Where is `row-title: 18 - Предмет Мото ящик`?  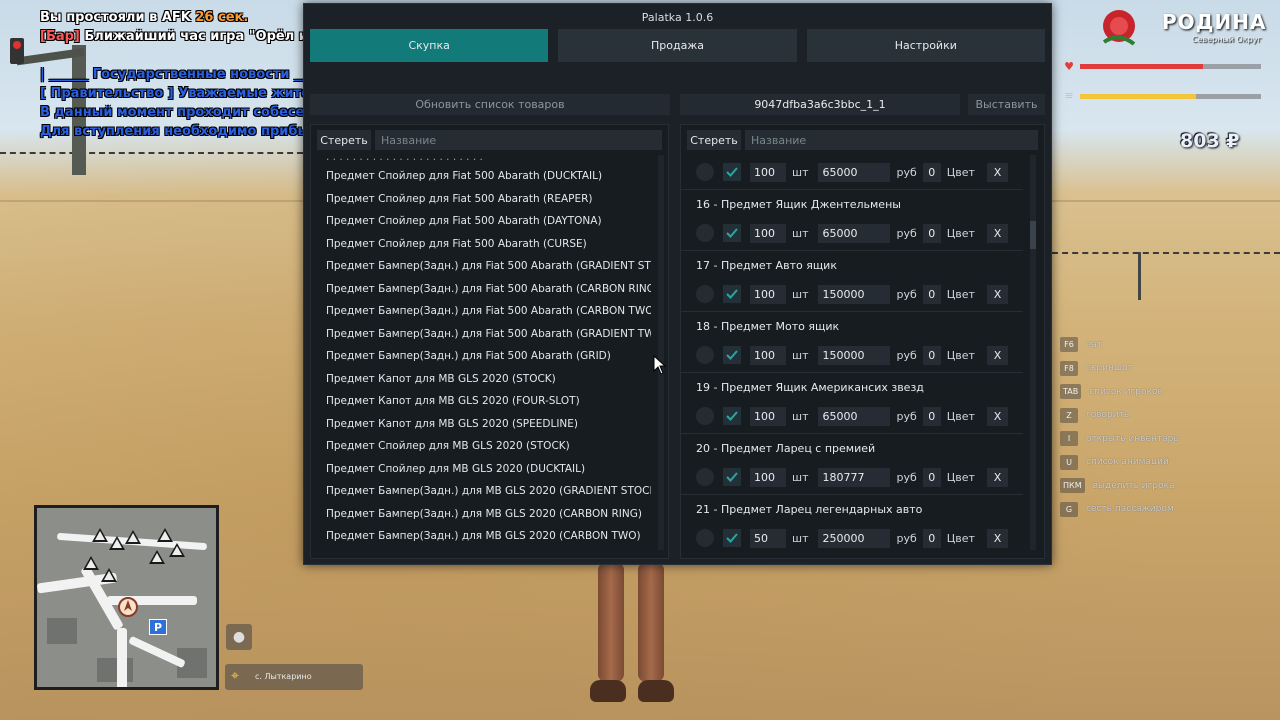
row-title: 18 - Предмет Мото ящик is located at coordinates (768, 326).